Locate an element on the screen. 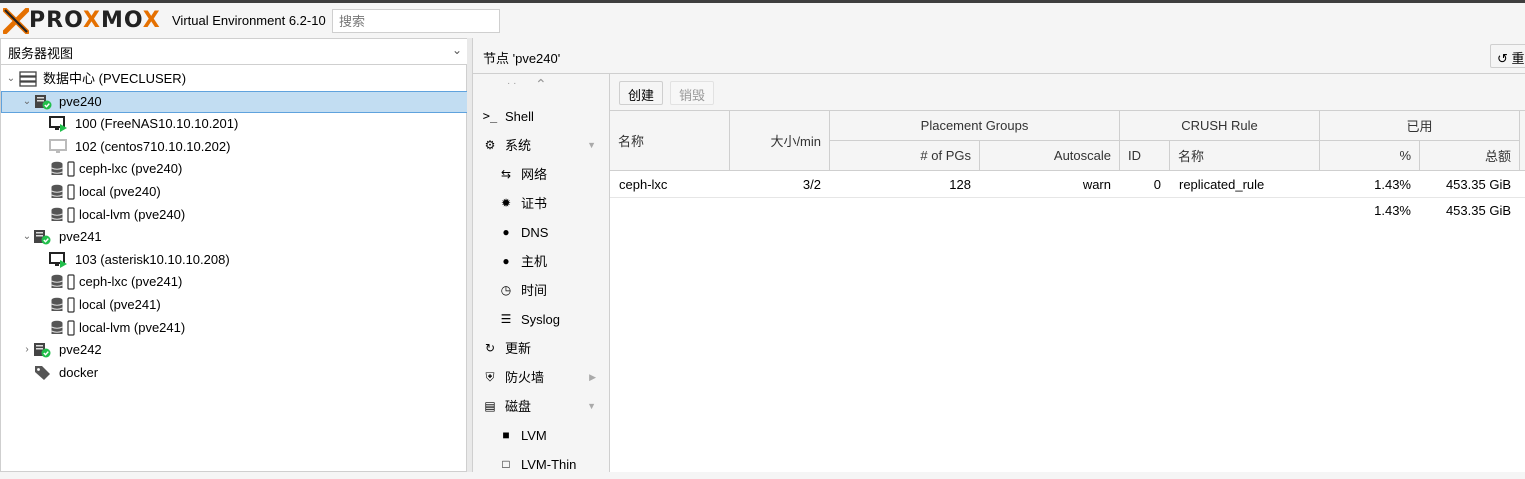 The image size is (1525, 479). tree-item-label: pve242 is located at coordinates (80, 350).